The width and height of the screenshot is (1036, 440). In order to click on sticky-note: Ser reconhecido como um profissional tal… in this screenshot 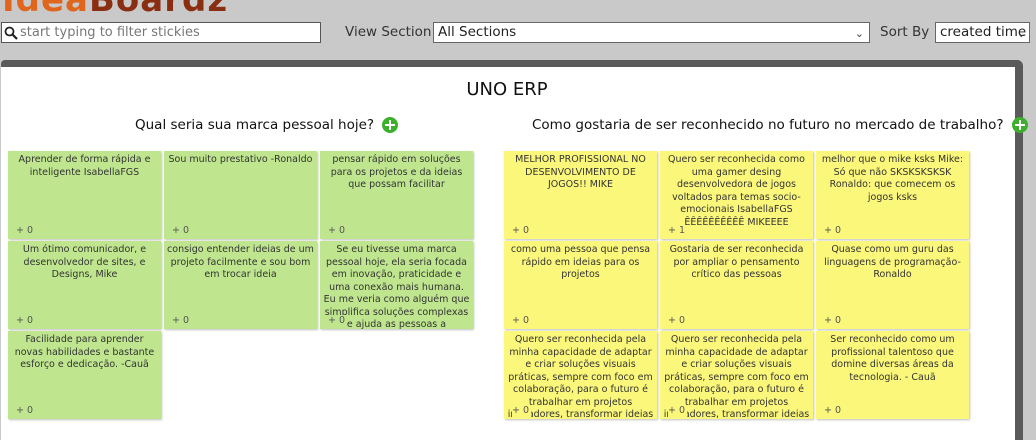, I will do `click(892, 375)`.